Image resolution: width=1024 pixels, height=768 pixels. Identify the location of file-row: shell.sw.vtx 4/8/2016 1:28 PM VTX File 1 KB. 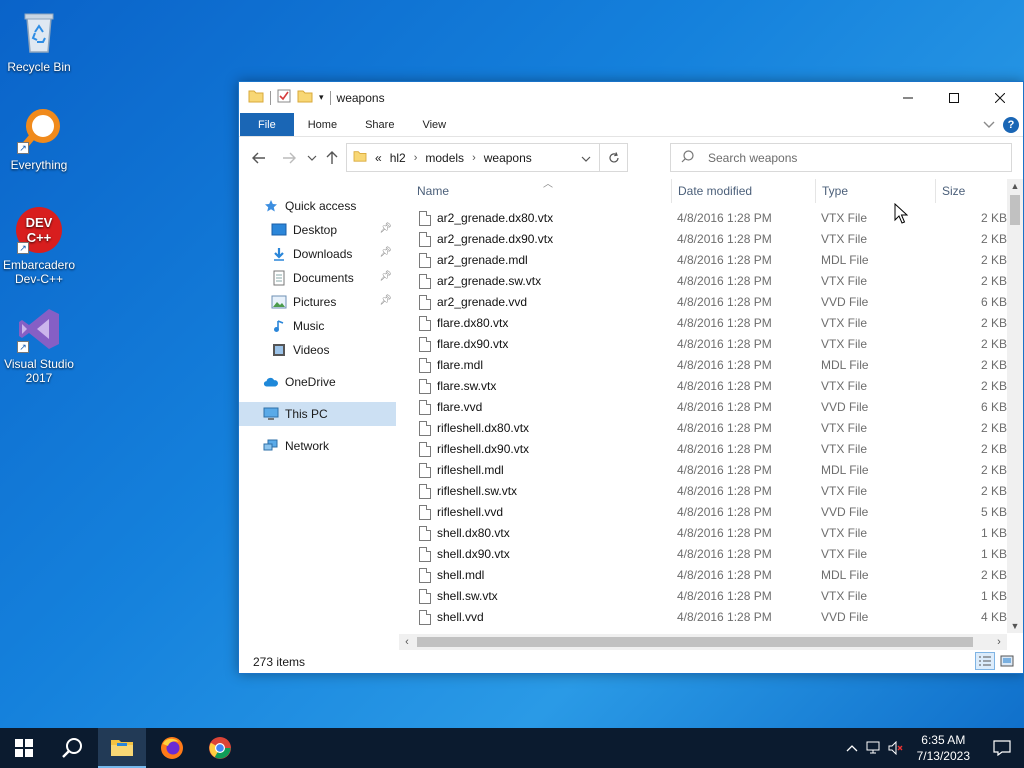
(708, 596).